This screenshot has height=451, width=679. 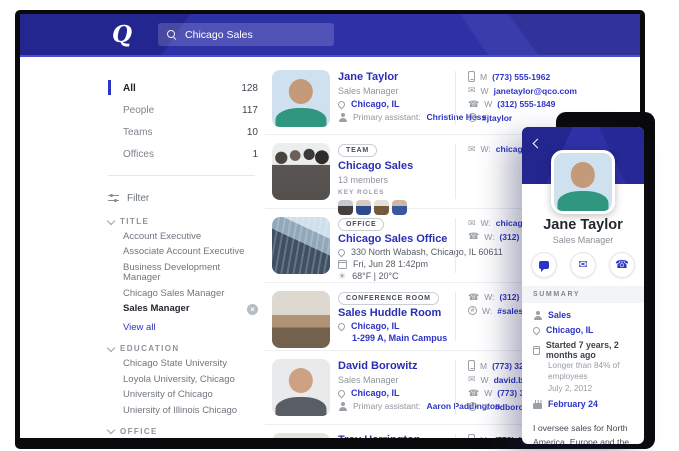 I want to click on filter-option: Business Development Manager, so click(x=190, y=273).